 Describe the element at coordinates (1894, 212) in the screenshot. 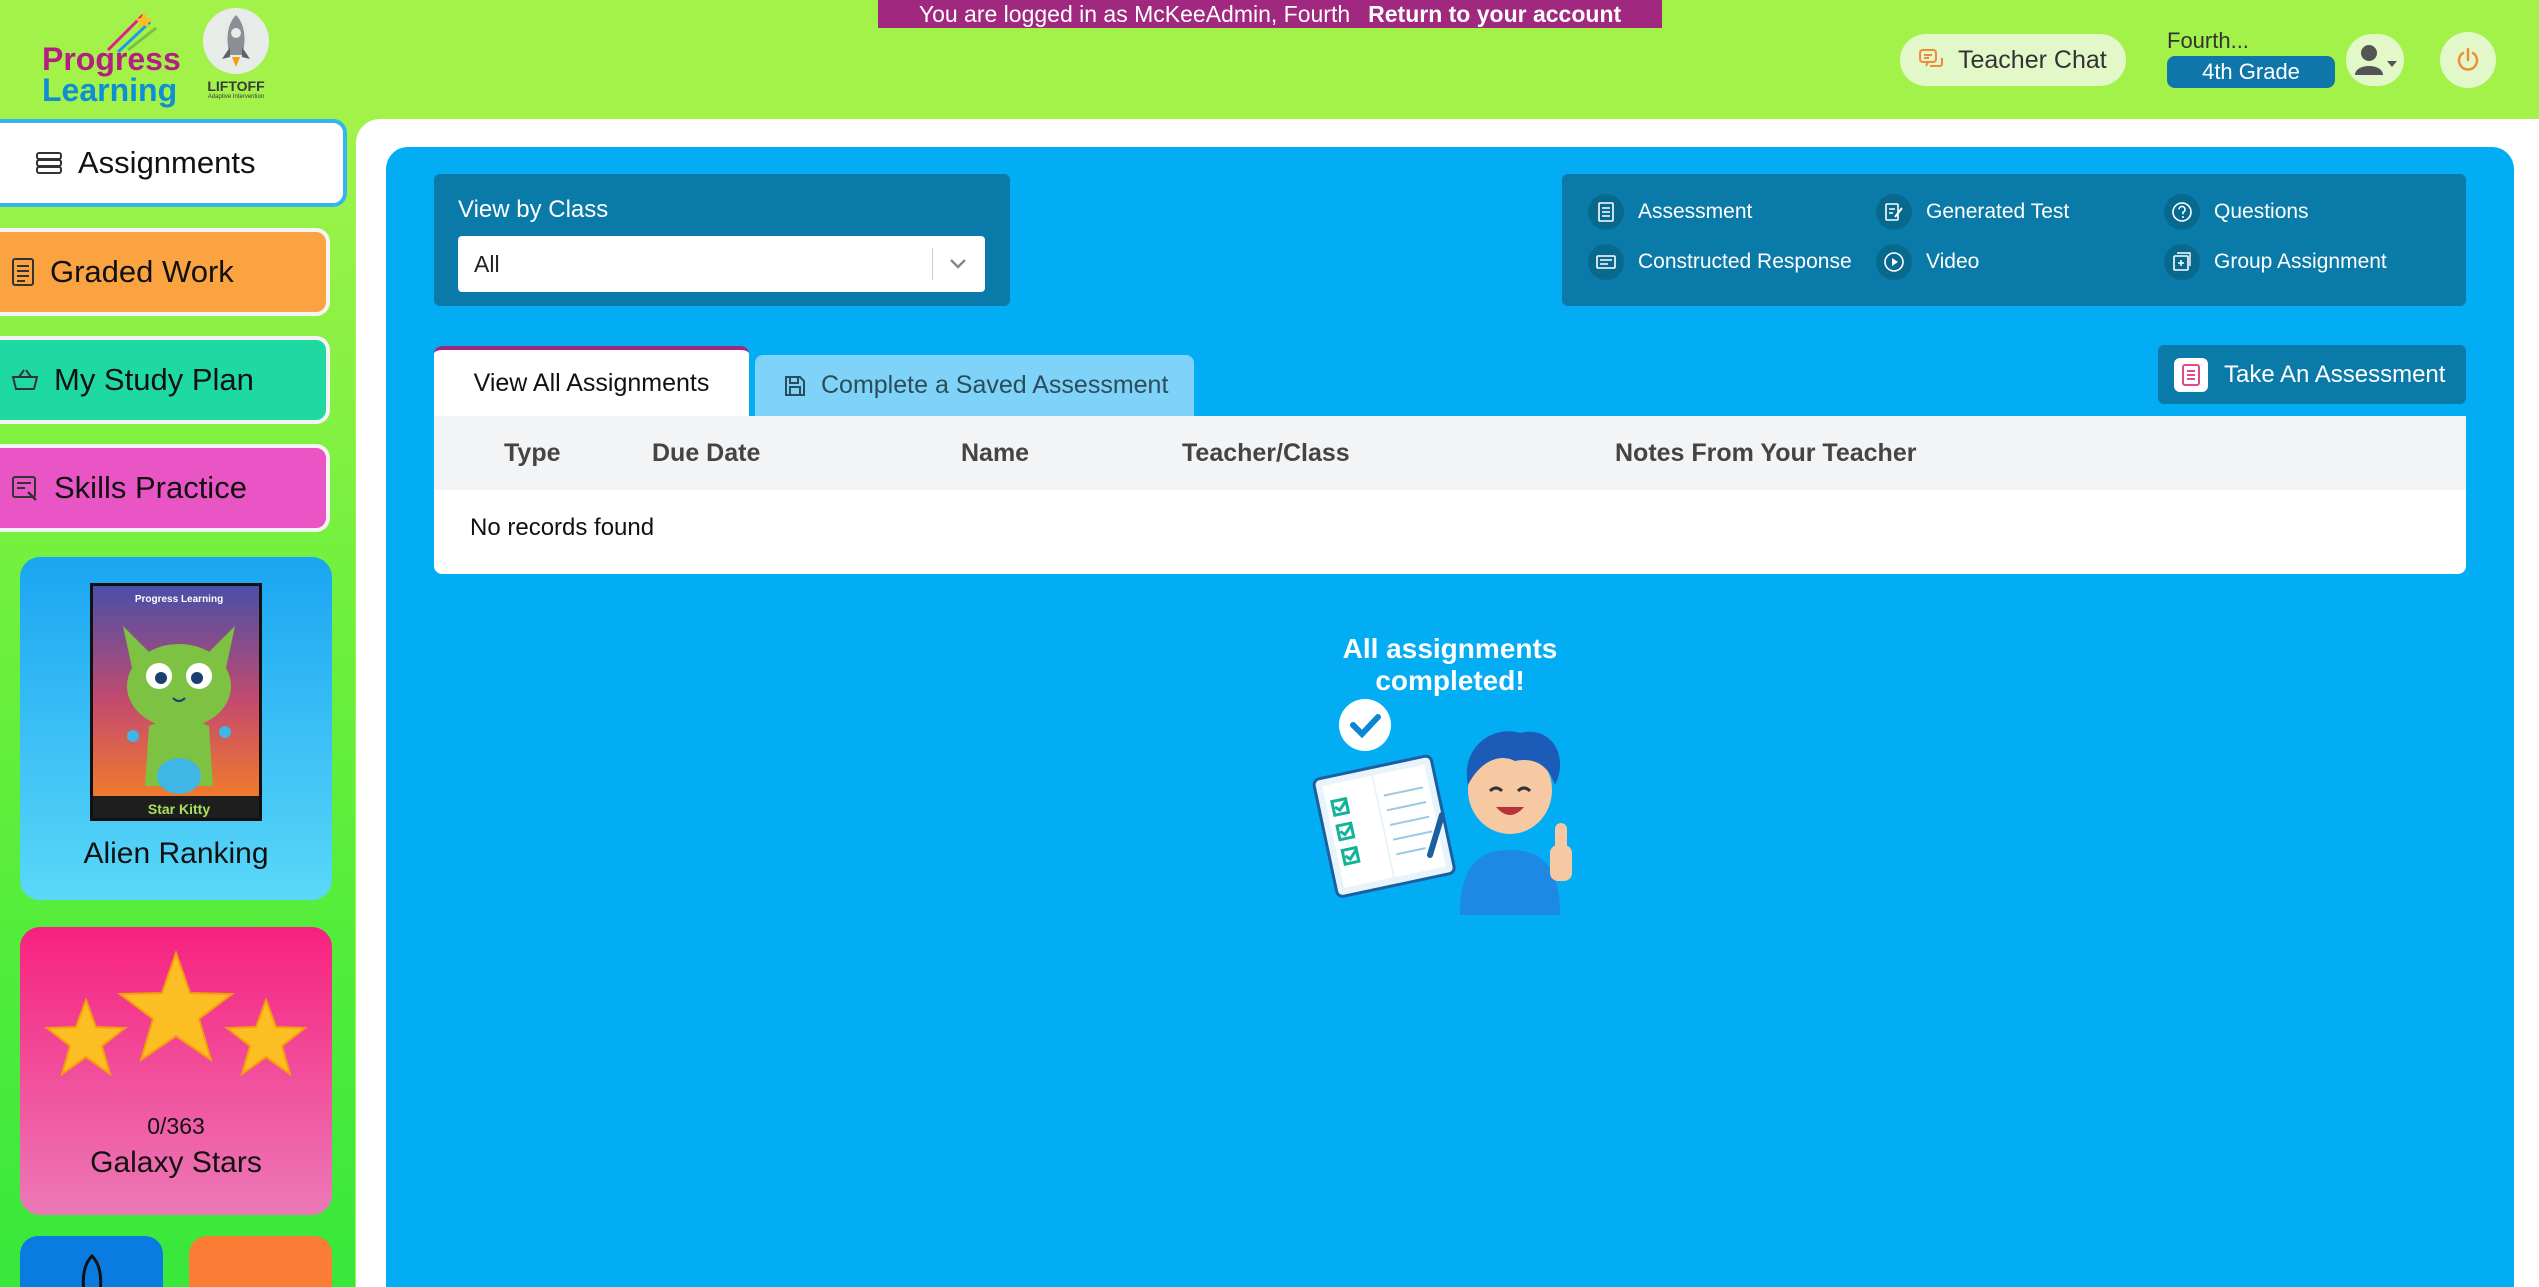

I see `generated-test-icon` at that location.